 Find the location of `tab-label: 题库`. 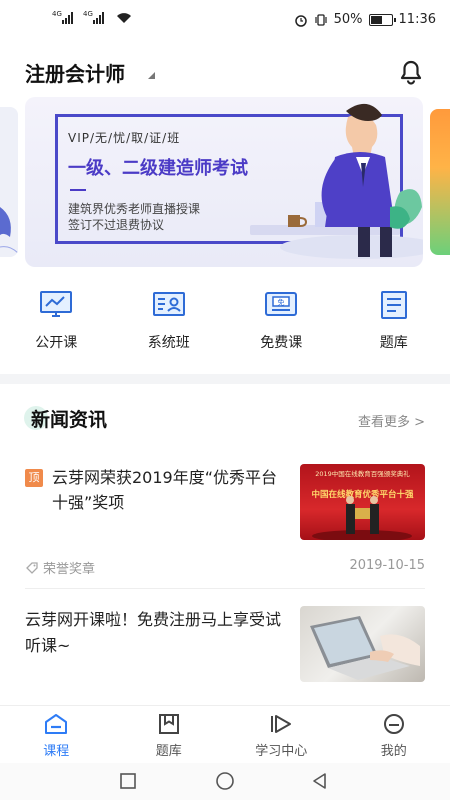

tab-label: 题库 is located at coordinates (168, 751).